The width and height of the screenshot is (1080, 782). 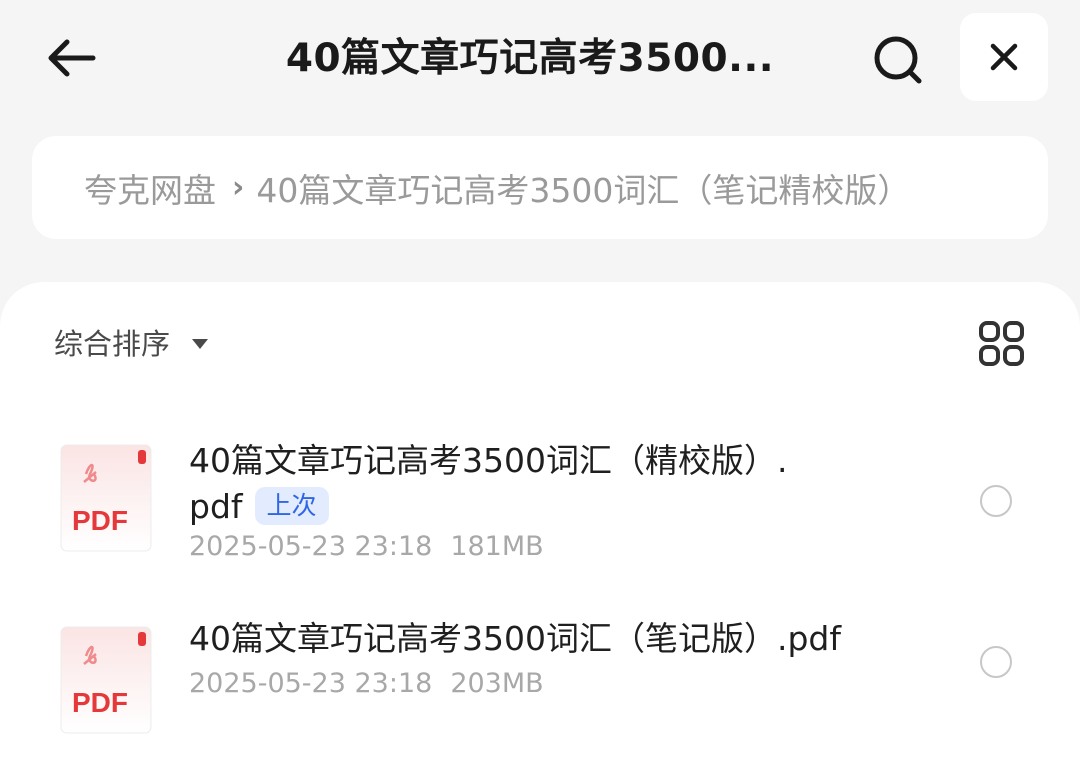 What do you see at coordinates (216, 506) in the screenshot?
I see `file-name-ext: pdf` at bounding box center [216, 506].